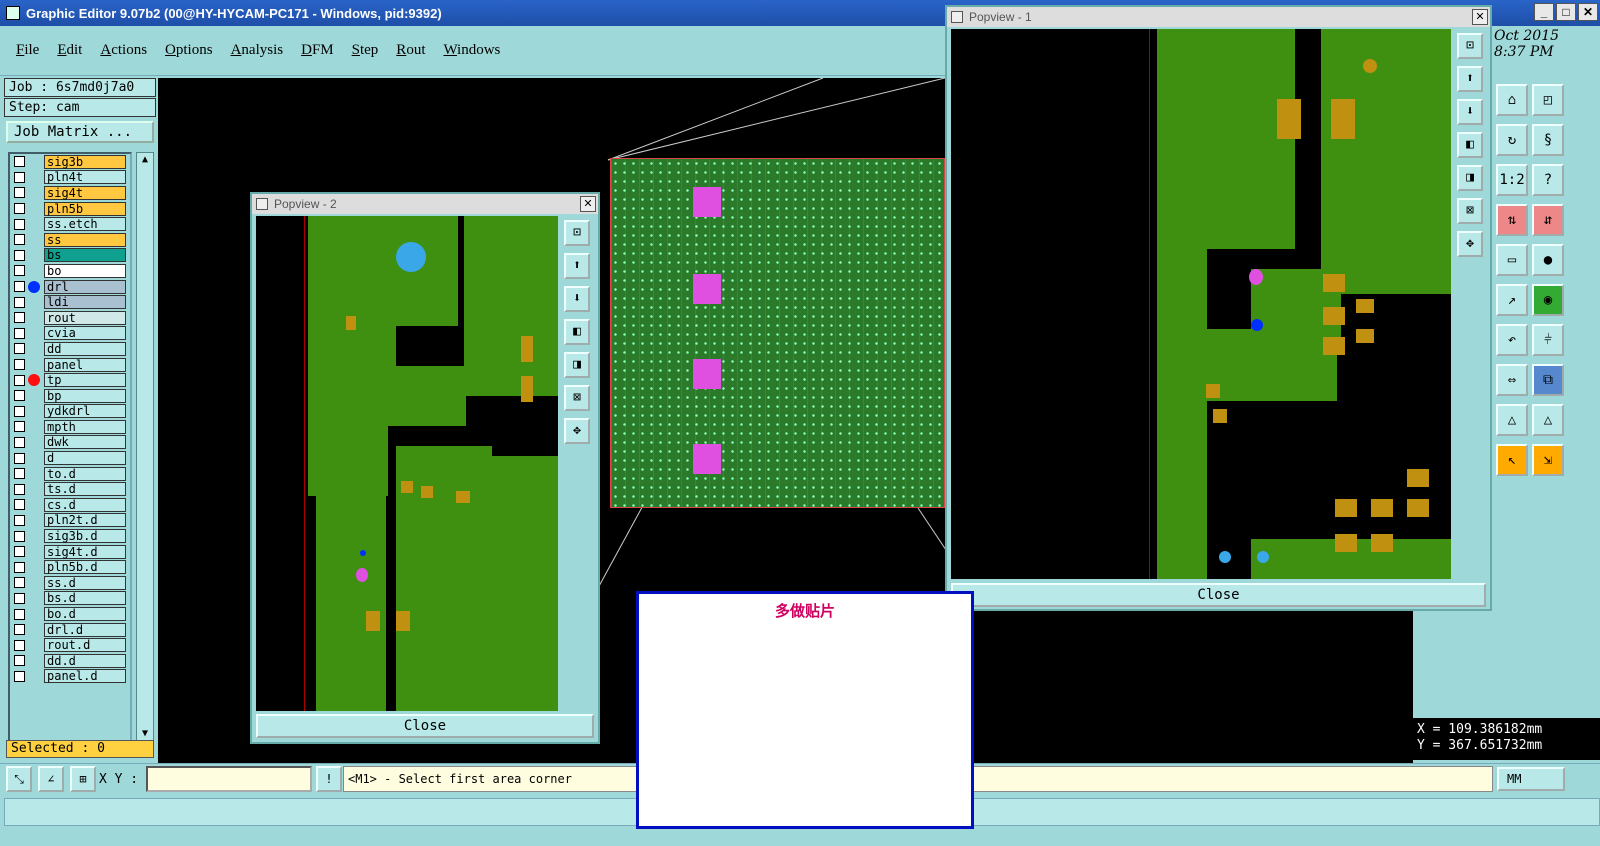  What do you see at coordinates (85, 395) in the screenshot?
I see `layer-name: bp` at bounding box center [85, 395].